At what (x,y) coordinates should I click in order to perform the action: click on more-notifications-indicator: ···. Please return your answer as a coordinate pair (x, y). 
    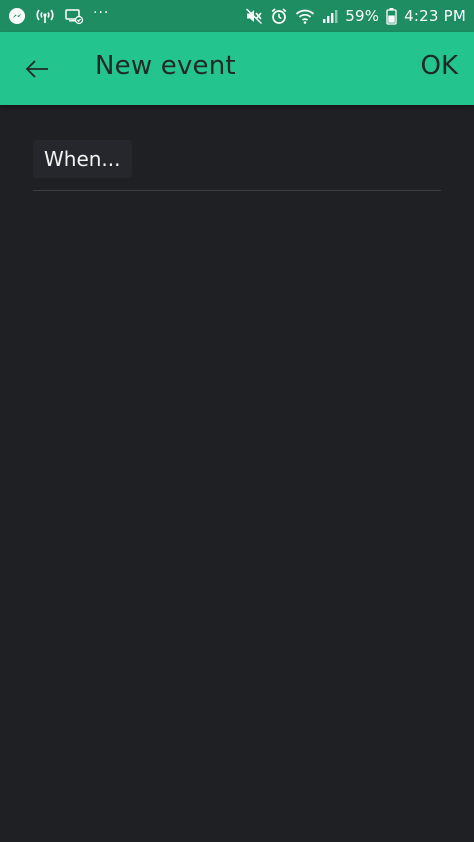
    Looking at the image, I should click on (101, 13).